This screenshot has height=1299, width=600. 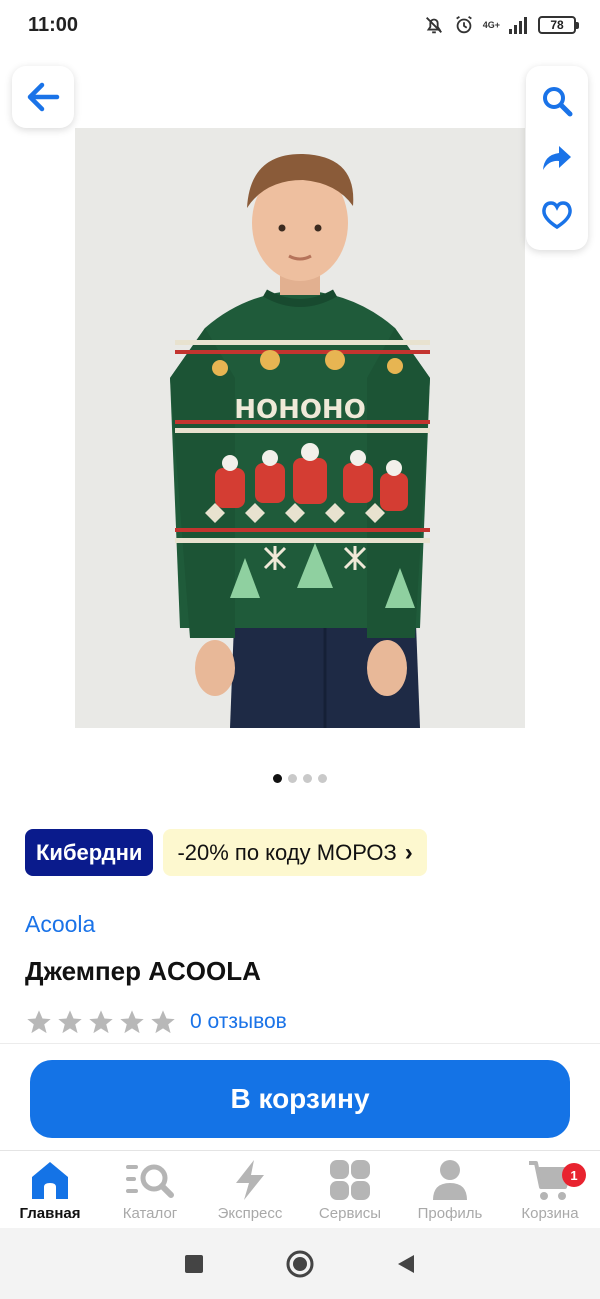 I want to click on search-button, so click(x=557, y=101).